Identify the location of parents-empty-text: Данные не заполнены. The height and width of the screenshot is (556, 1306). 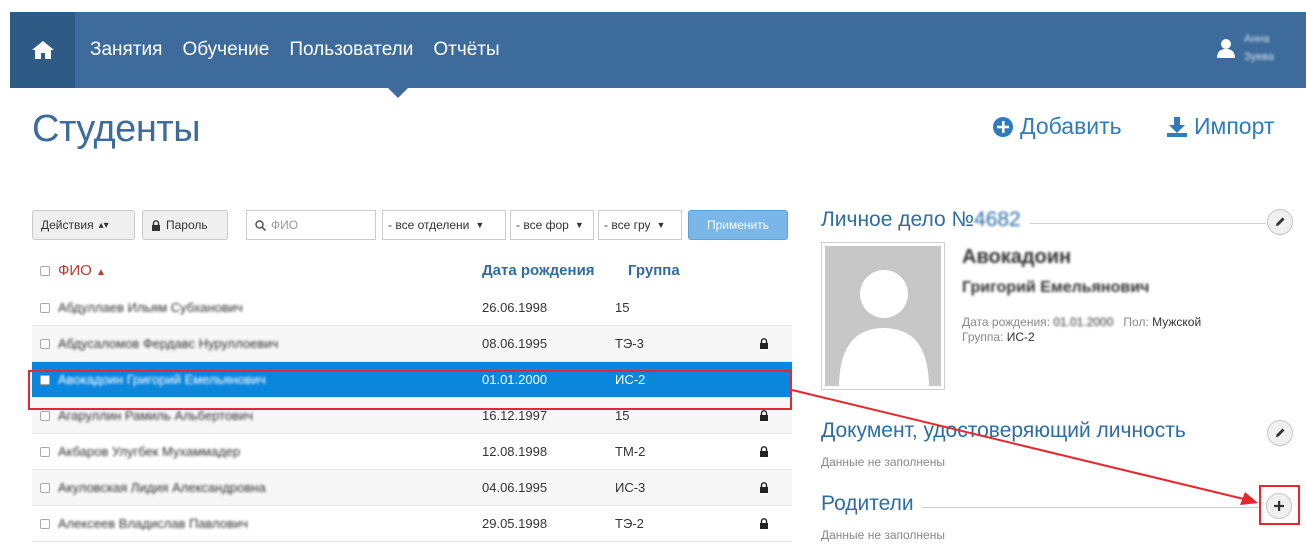
(883, 535).